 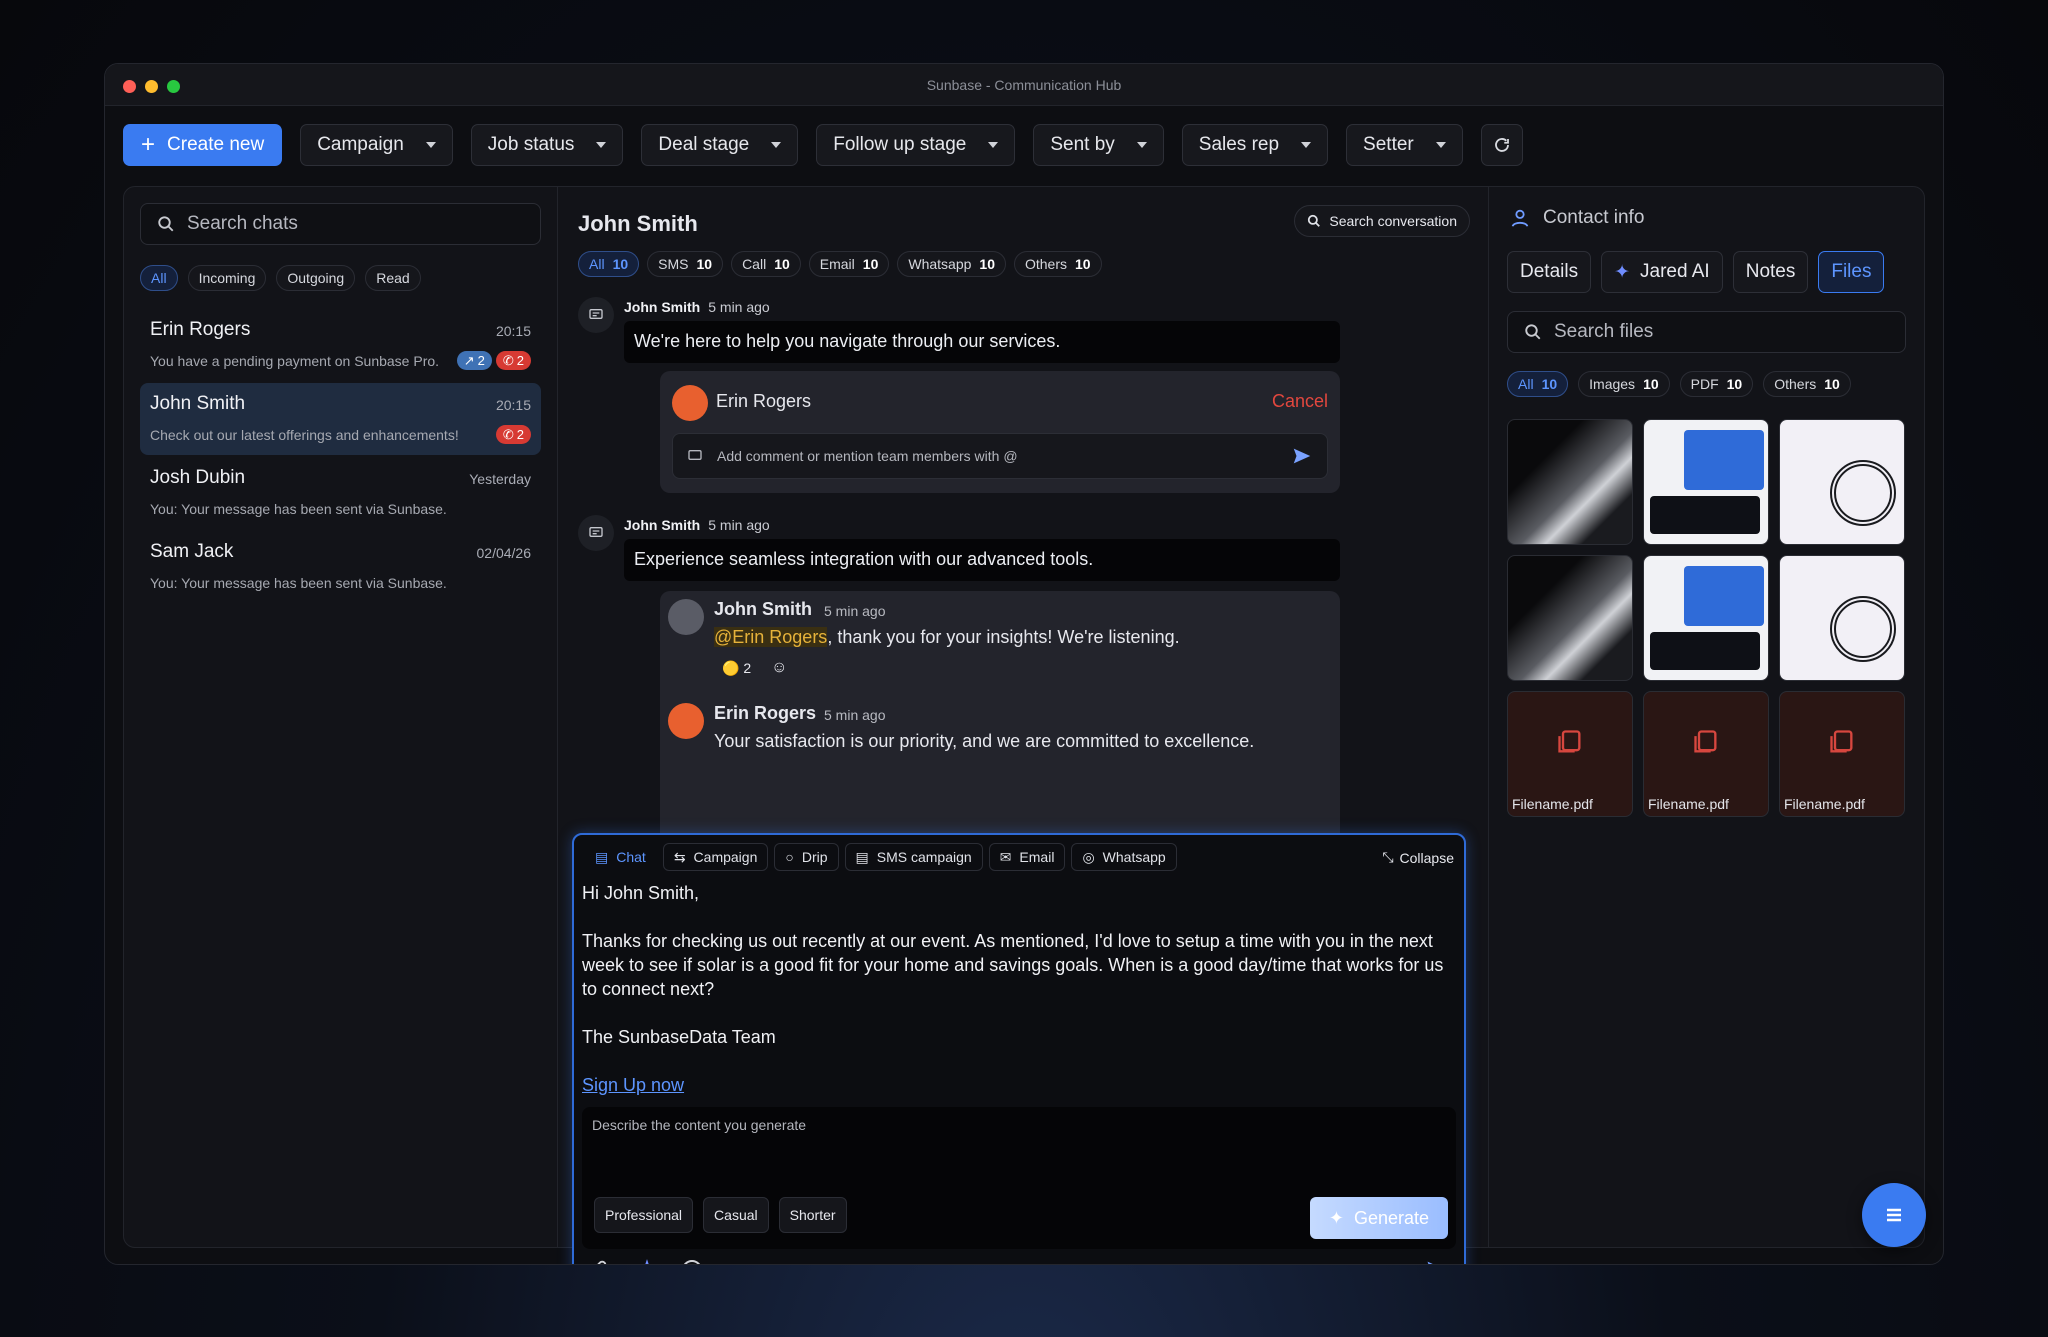 I want to click on file-filter-images: Images 10, so click(x=1624, y=384).